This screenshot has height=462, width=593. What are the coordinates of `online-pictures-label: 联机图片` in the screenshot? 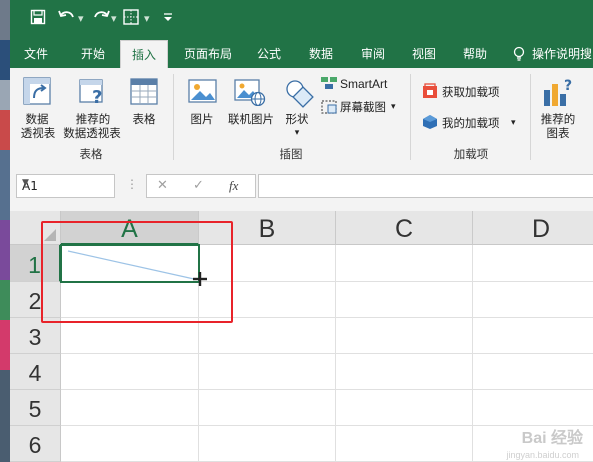 It's located at (251, 119).